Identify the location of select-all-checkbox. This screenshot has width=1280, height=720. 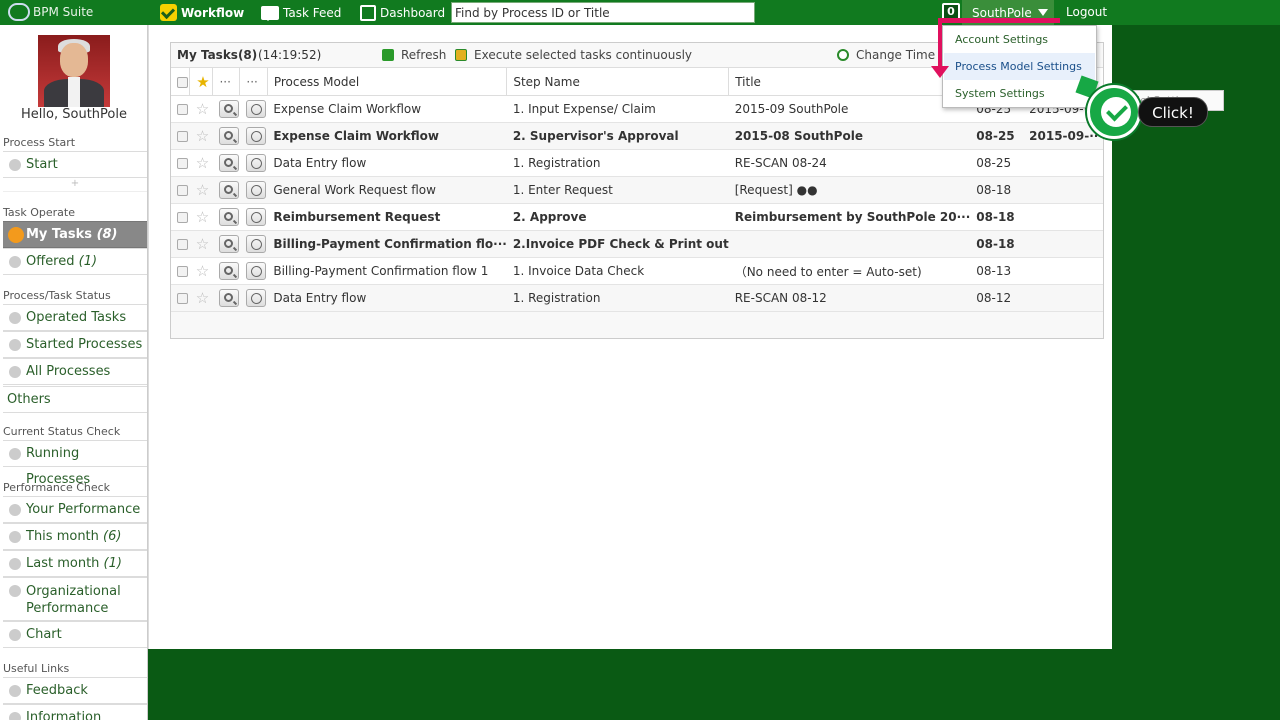
(182, 82).